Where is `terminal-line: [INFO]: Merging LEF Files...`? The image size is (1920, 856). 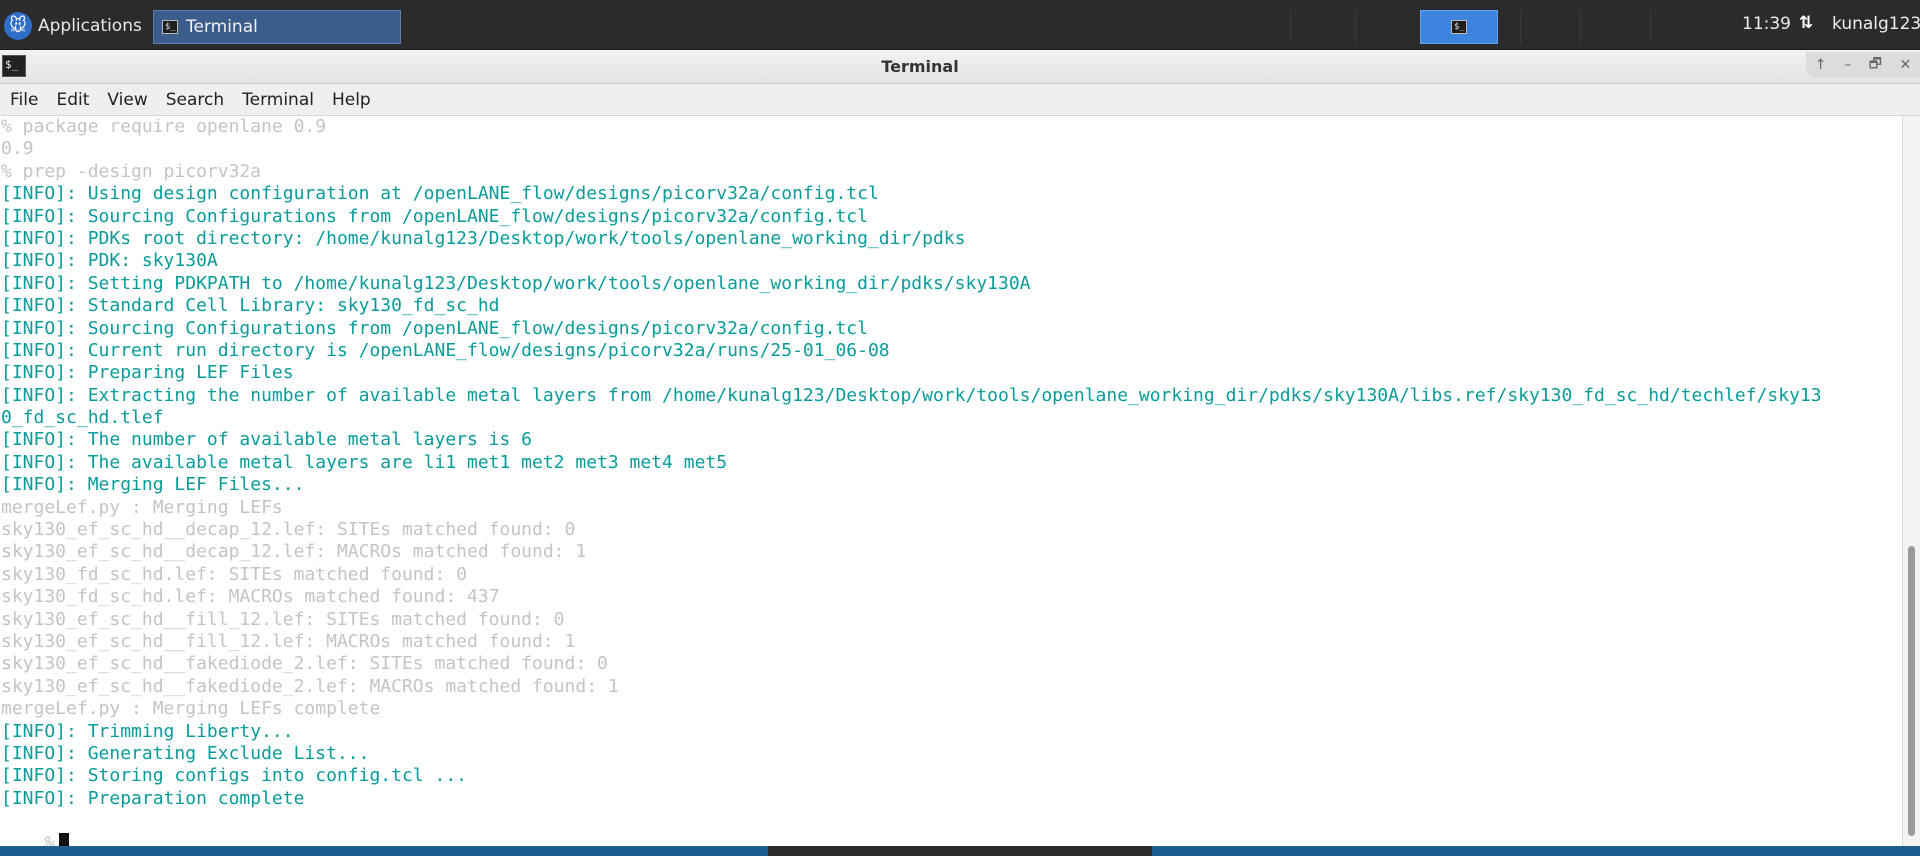 terminal-line: [INFO]: Merging LEF Files... is located at coordinates (153, 485).